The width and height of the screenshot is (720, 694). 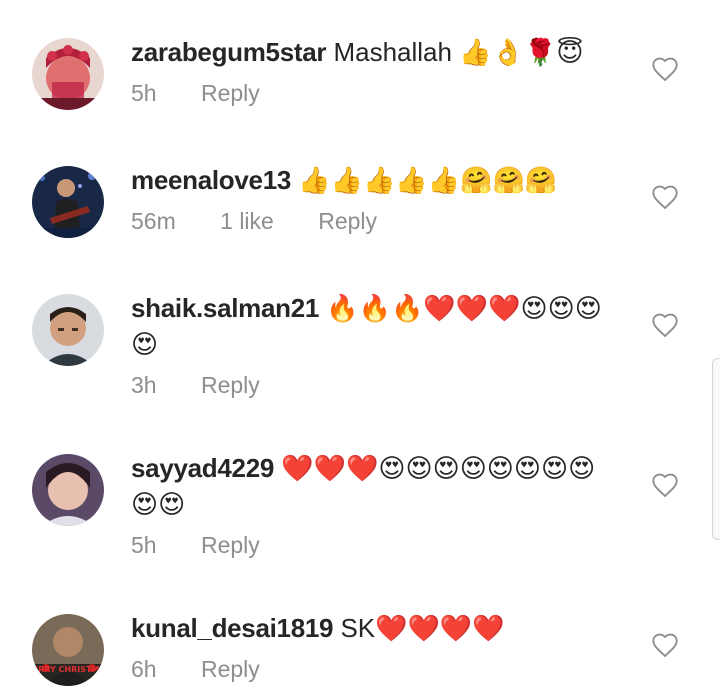 I want to click on comment-text: SK, so click(x=358, y=628).